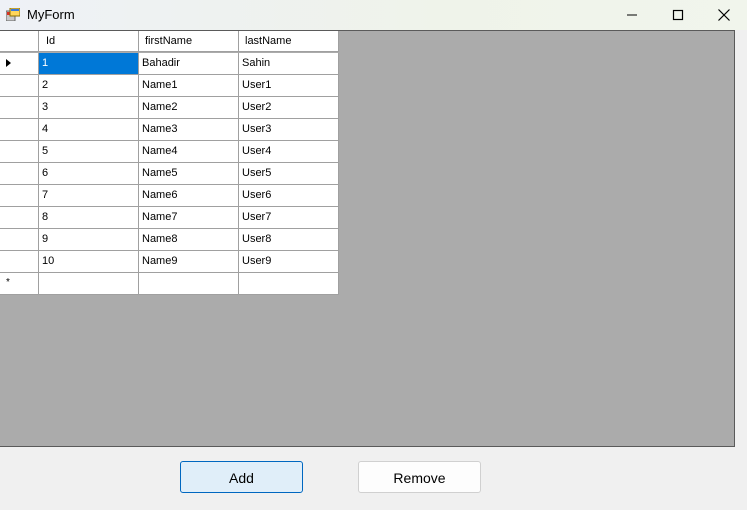  Describe the element at coordinates (89, 130) in the screenshot. I see `grid-cell-id: 4` at that location.